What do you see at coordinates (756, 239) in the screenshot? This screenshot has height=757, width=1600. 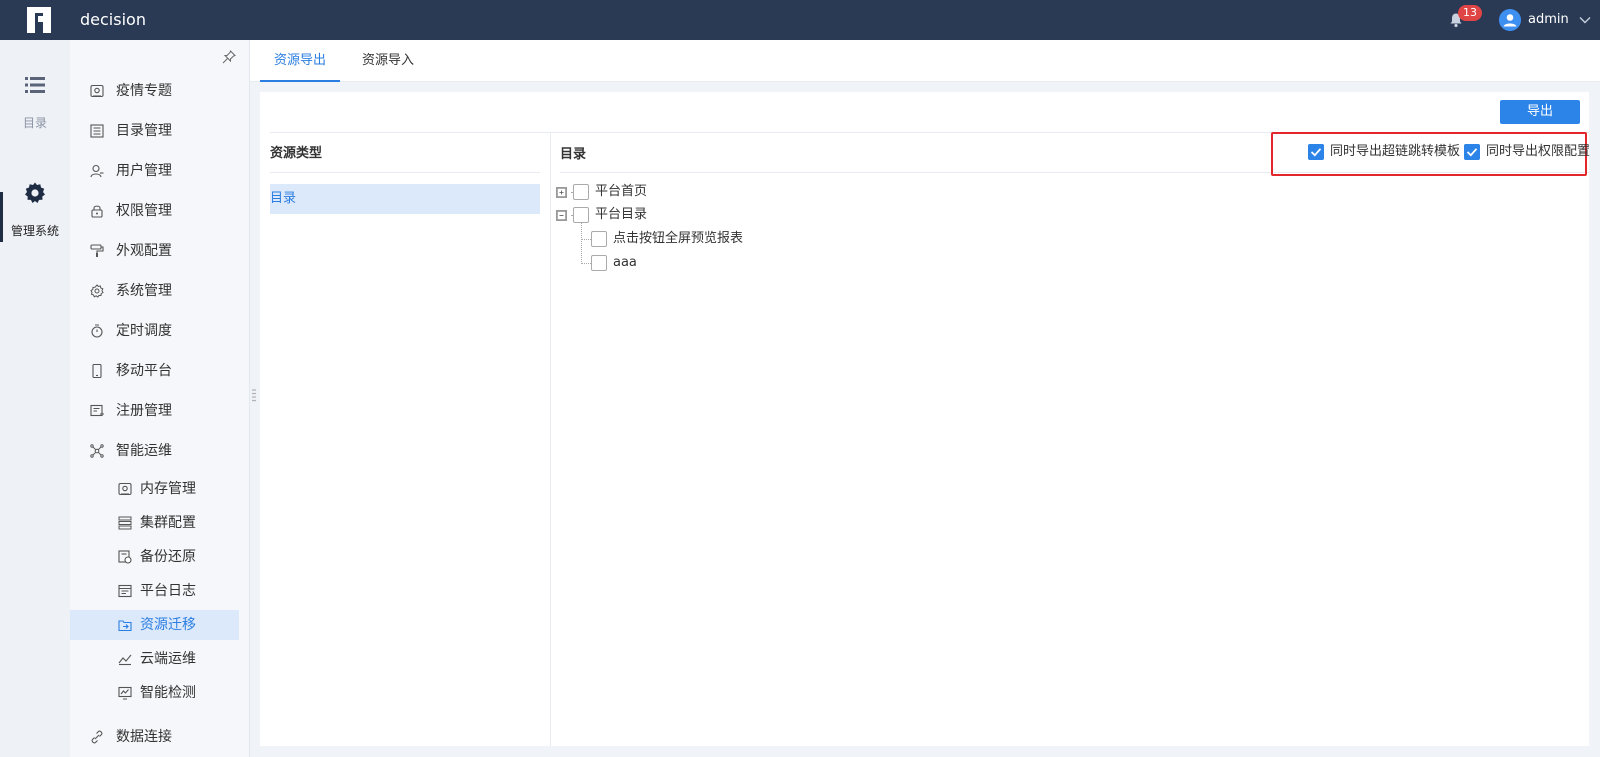 I see `tree-node-fullscreen-report: 点击按钮全屏预览报表` at bounding box center [756, 239].